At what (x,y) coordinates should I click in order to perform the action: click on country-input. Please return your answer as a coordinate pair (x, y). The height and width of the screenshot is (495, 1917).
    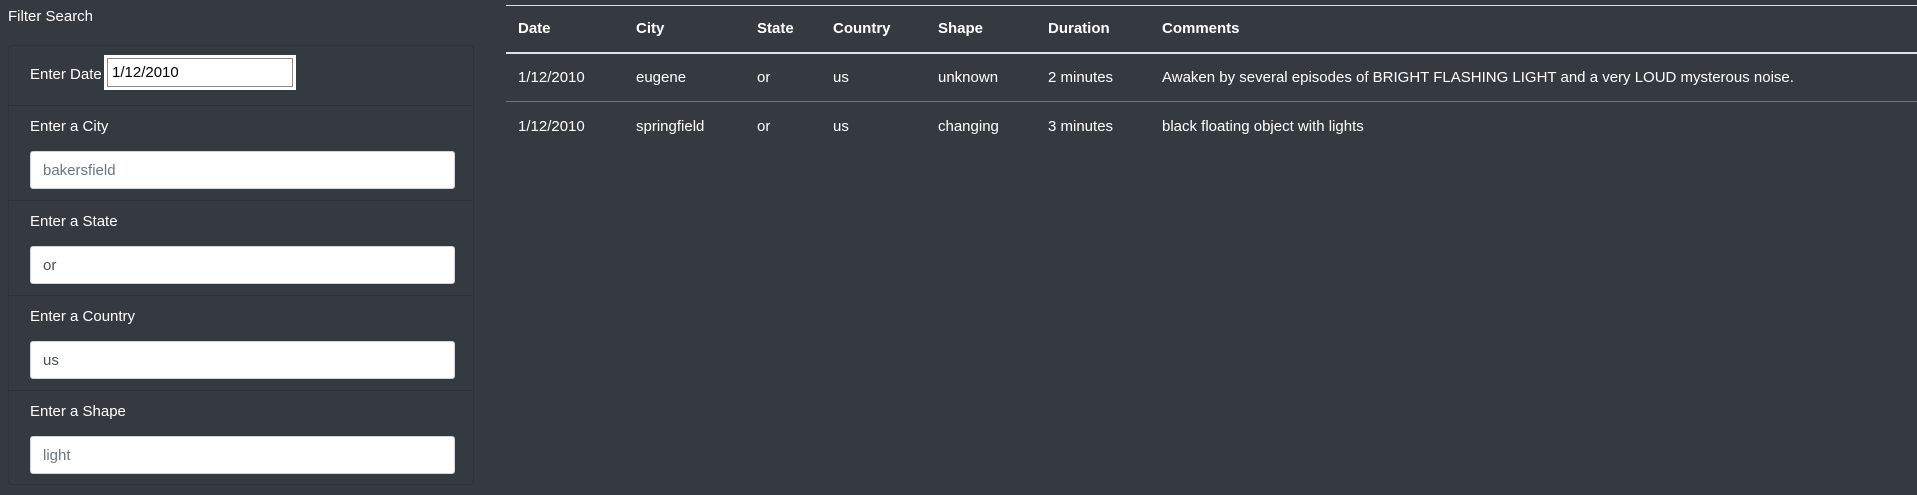
    Looking at the image, I should click on (242, 360).